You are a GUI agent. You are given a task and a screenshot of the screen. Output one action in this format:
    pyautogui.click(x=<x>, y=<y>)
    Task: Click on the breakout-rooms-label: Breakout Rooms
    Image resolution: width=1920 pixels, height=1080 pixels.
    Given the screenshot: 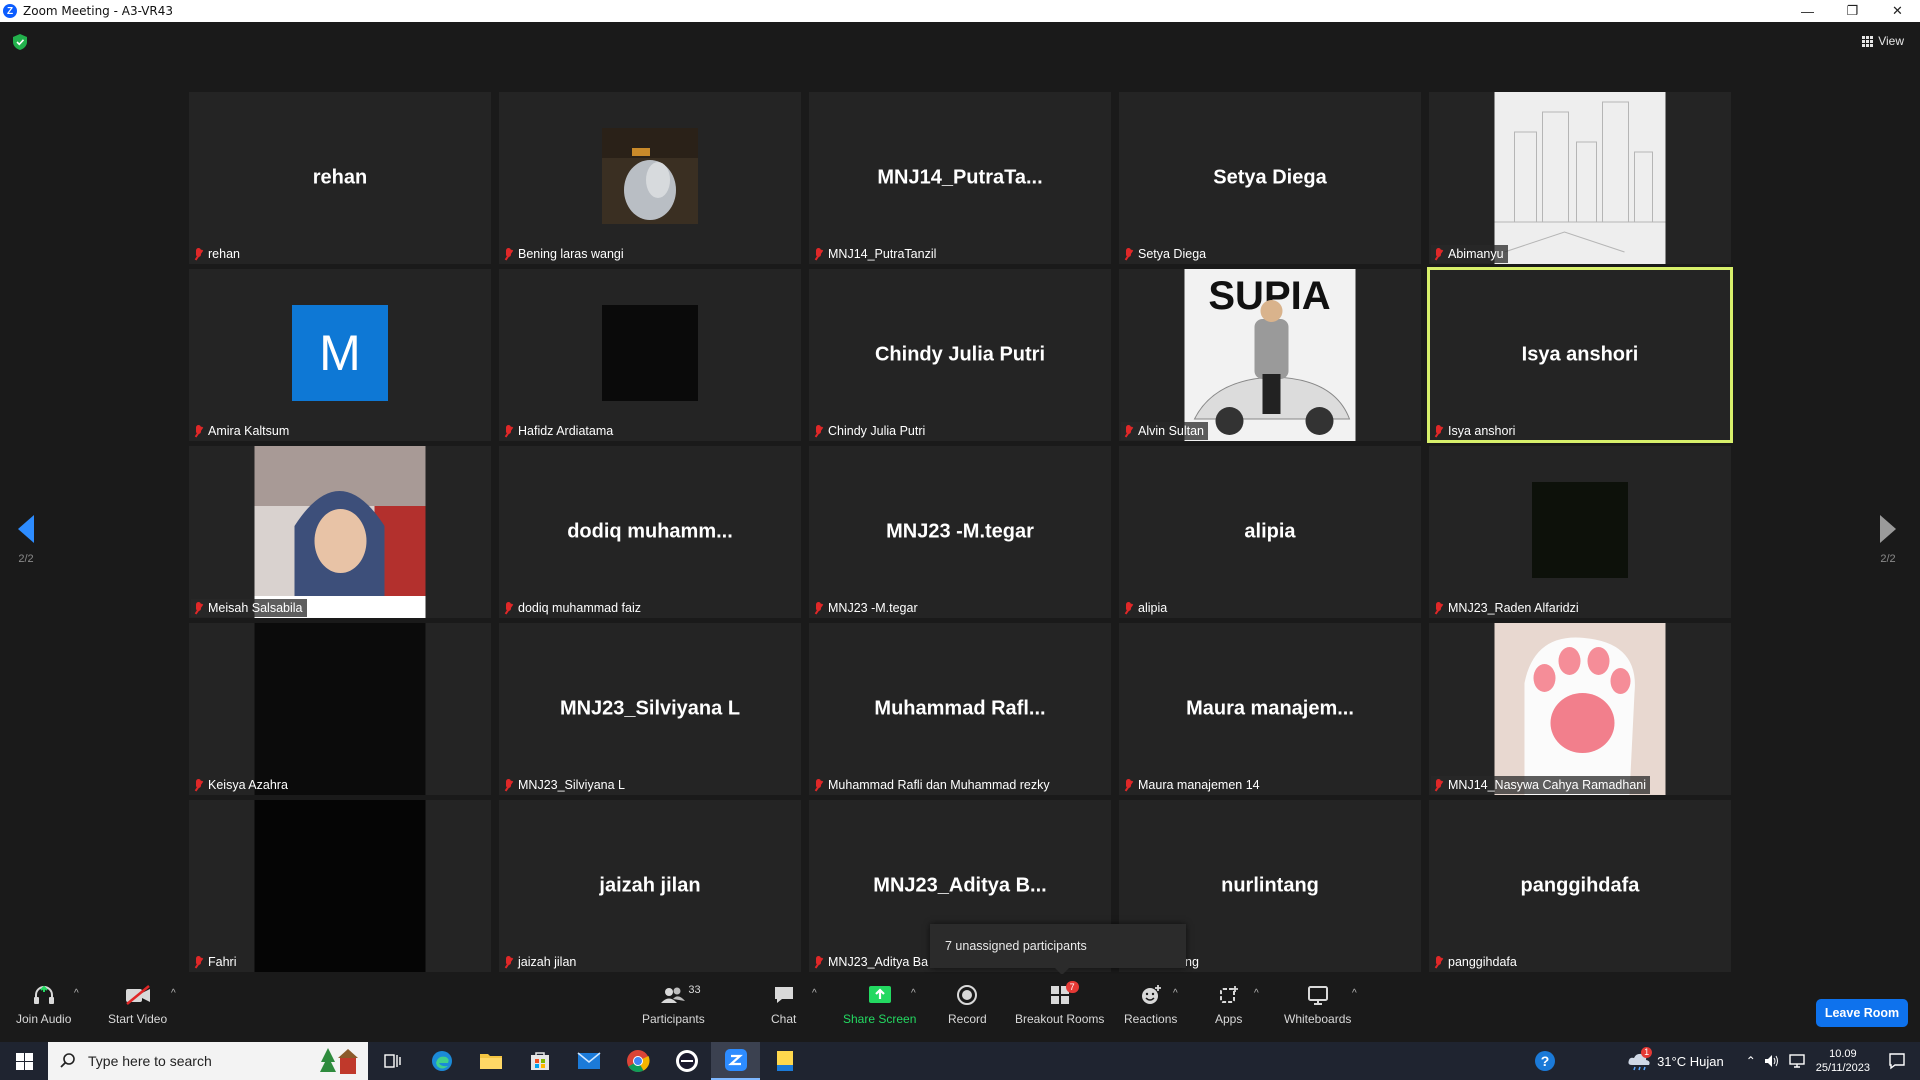 What is the action you would take?
    pyautogui.click(x=1060, y=1019)
    